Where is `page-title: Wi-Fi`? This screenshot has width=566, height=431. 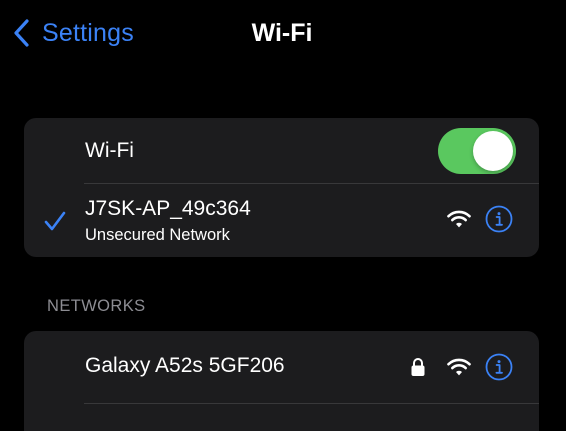 page-title: Wi-Fi is located at coordinates (283, 33).